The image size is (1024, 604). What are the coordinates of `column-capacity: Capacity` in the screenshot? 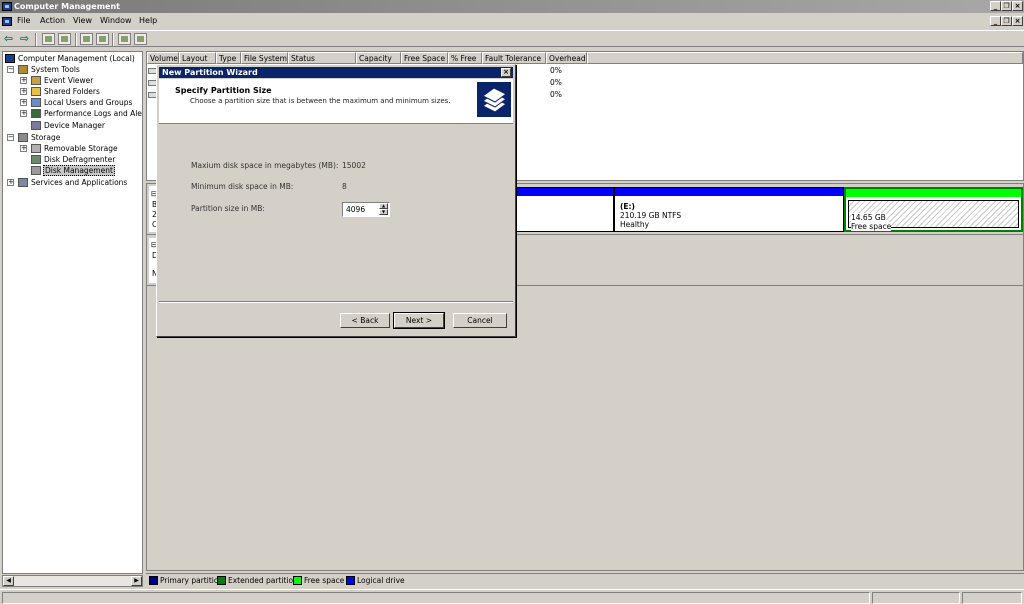 It's located at (378, 58).